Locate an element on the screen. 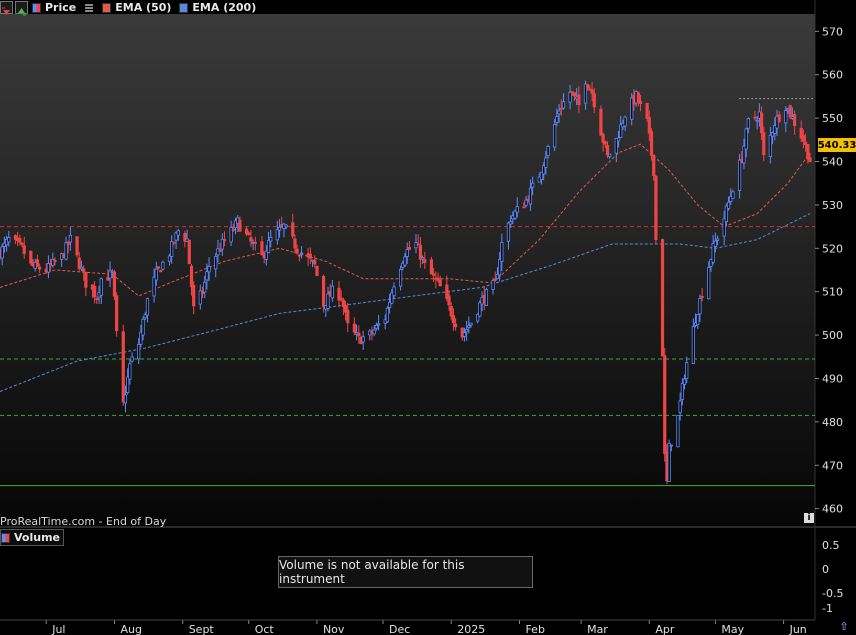 The image size is (856, 635). y-tick-label-470: 470 is located at coordinates (832, 465).